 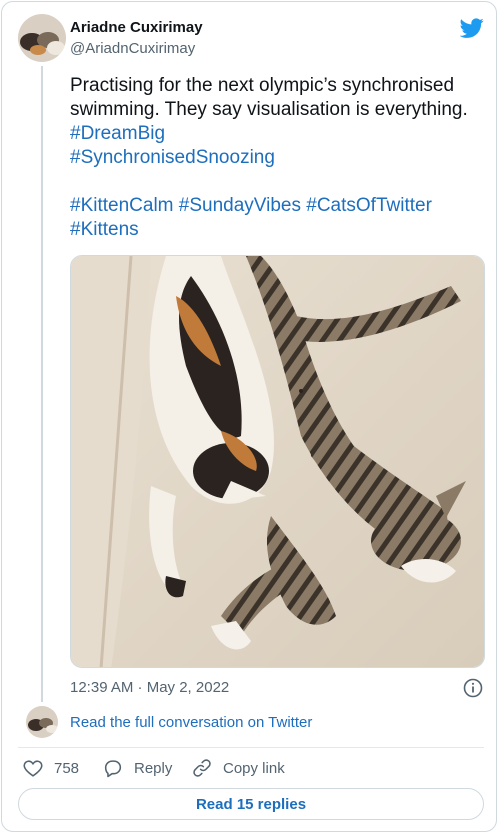 I want to click on hashtag-link: #SundayVibes, so click(x=240, y=205).